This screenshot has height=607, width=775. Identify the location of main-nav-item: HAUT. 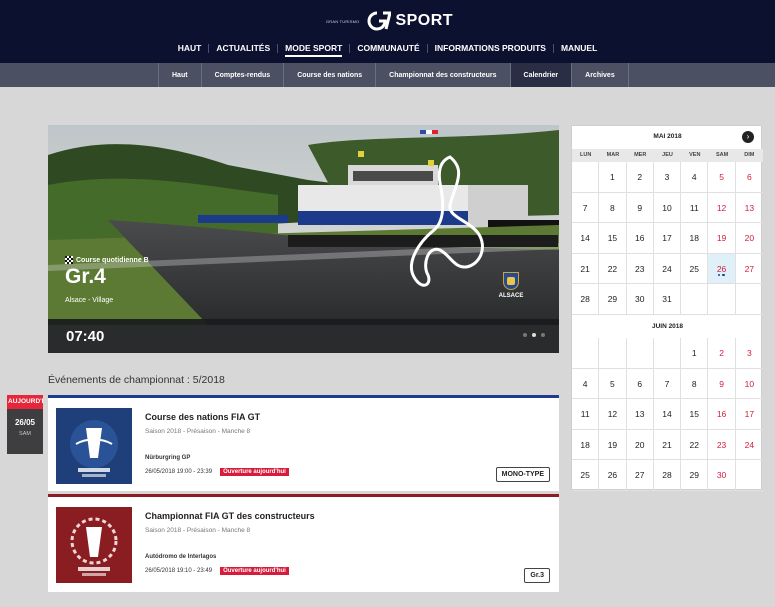
(190, 48).